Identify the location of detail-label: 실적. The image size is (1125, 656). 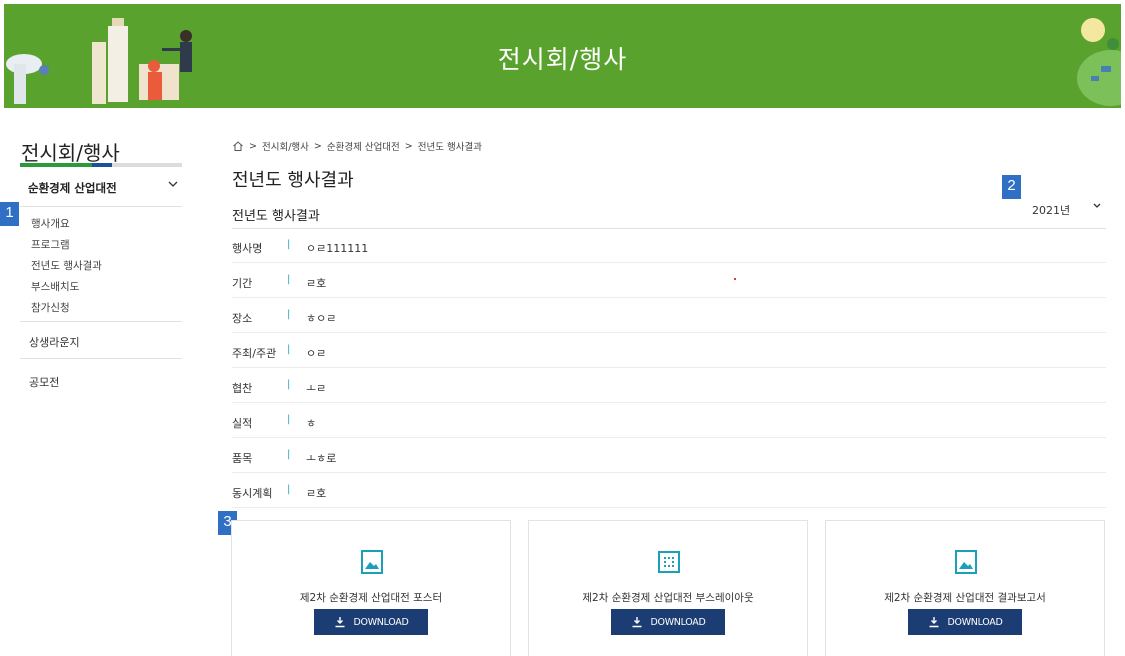
(242, 423).